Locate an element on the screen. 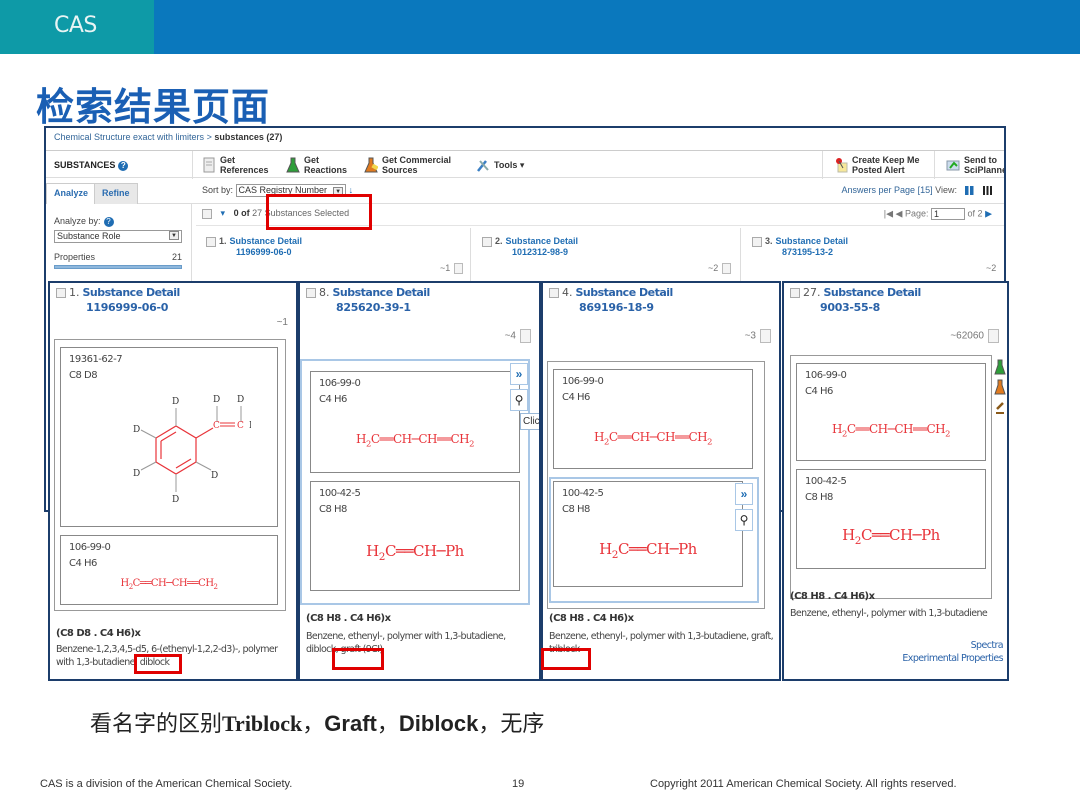 The width and height of the screenshot is (1080, 810). cas-number: 873195-13-2 is located at coordinates (815, 252).